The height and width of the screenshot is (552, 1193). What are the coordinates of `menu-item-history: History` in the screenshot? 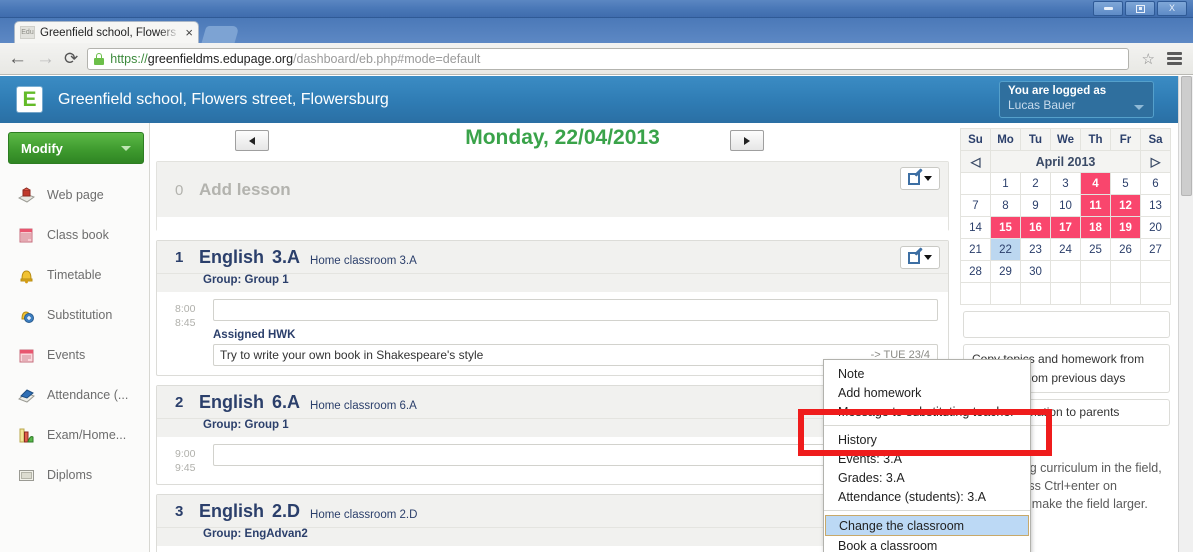 It's located at (927, 439).